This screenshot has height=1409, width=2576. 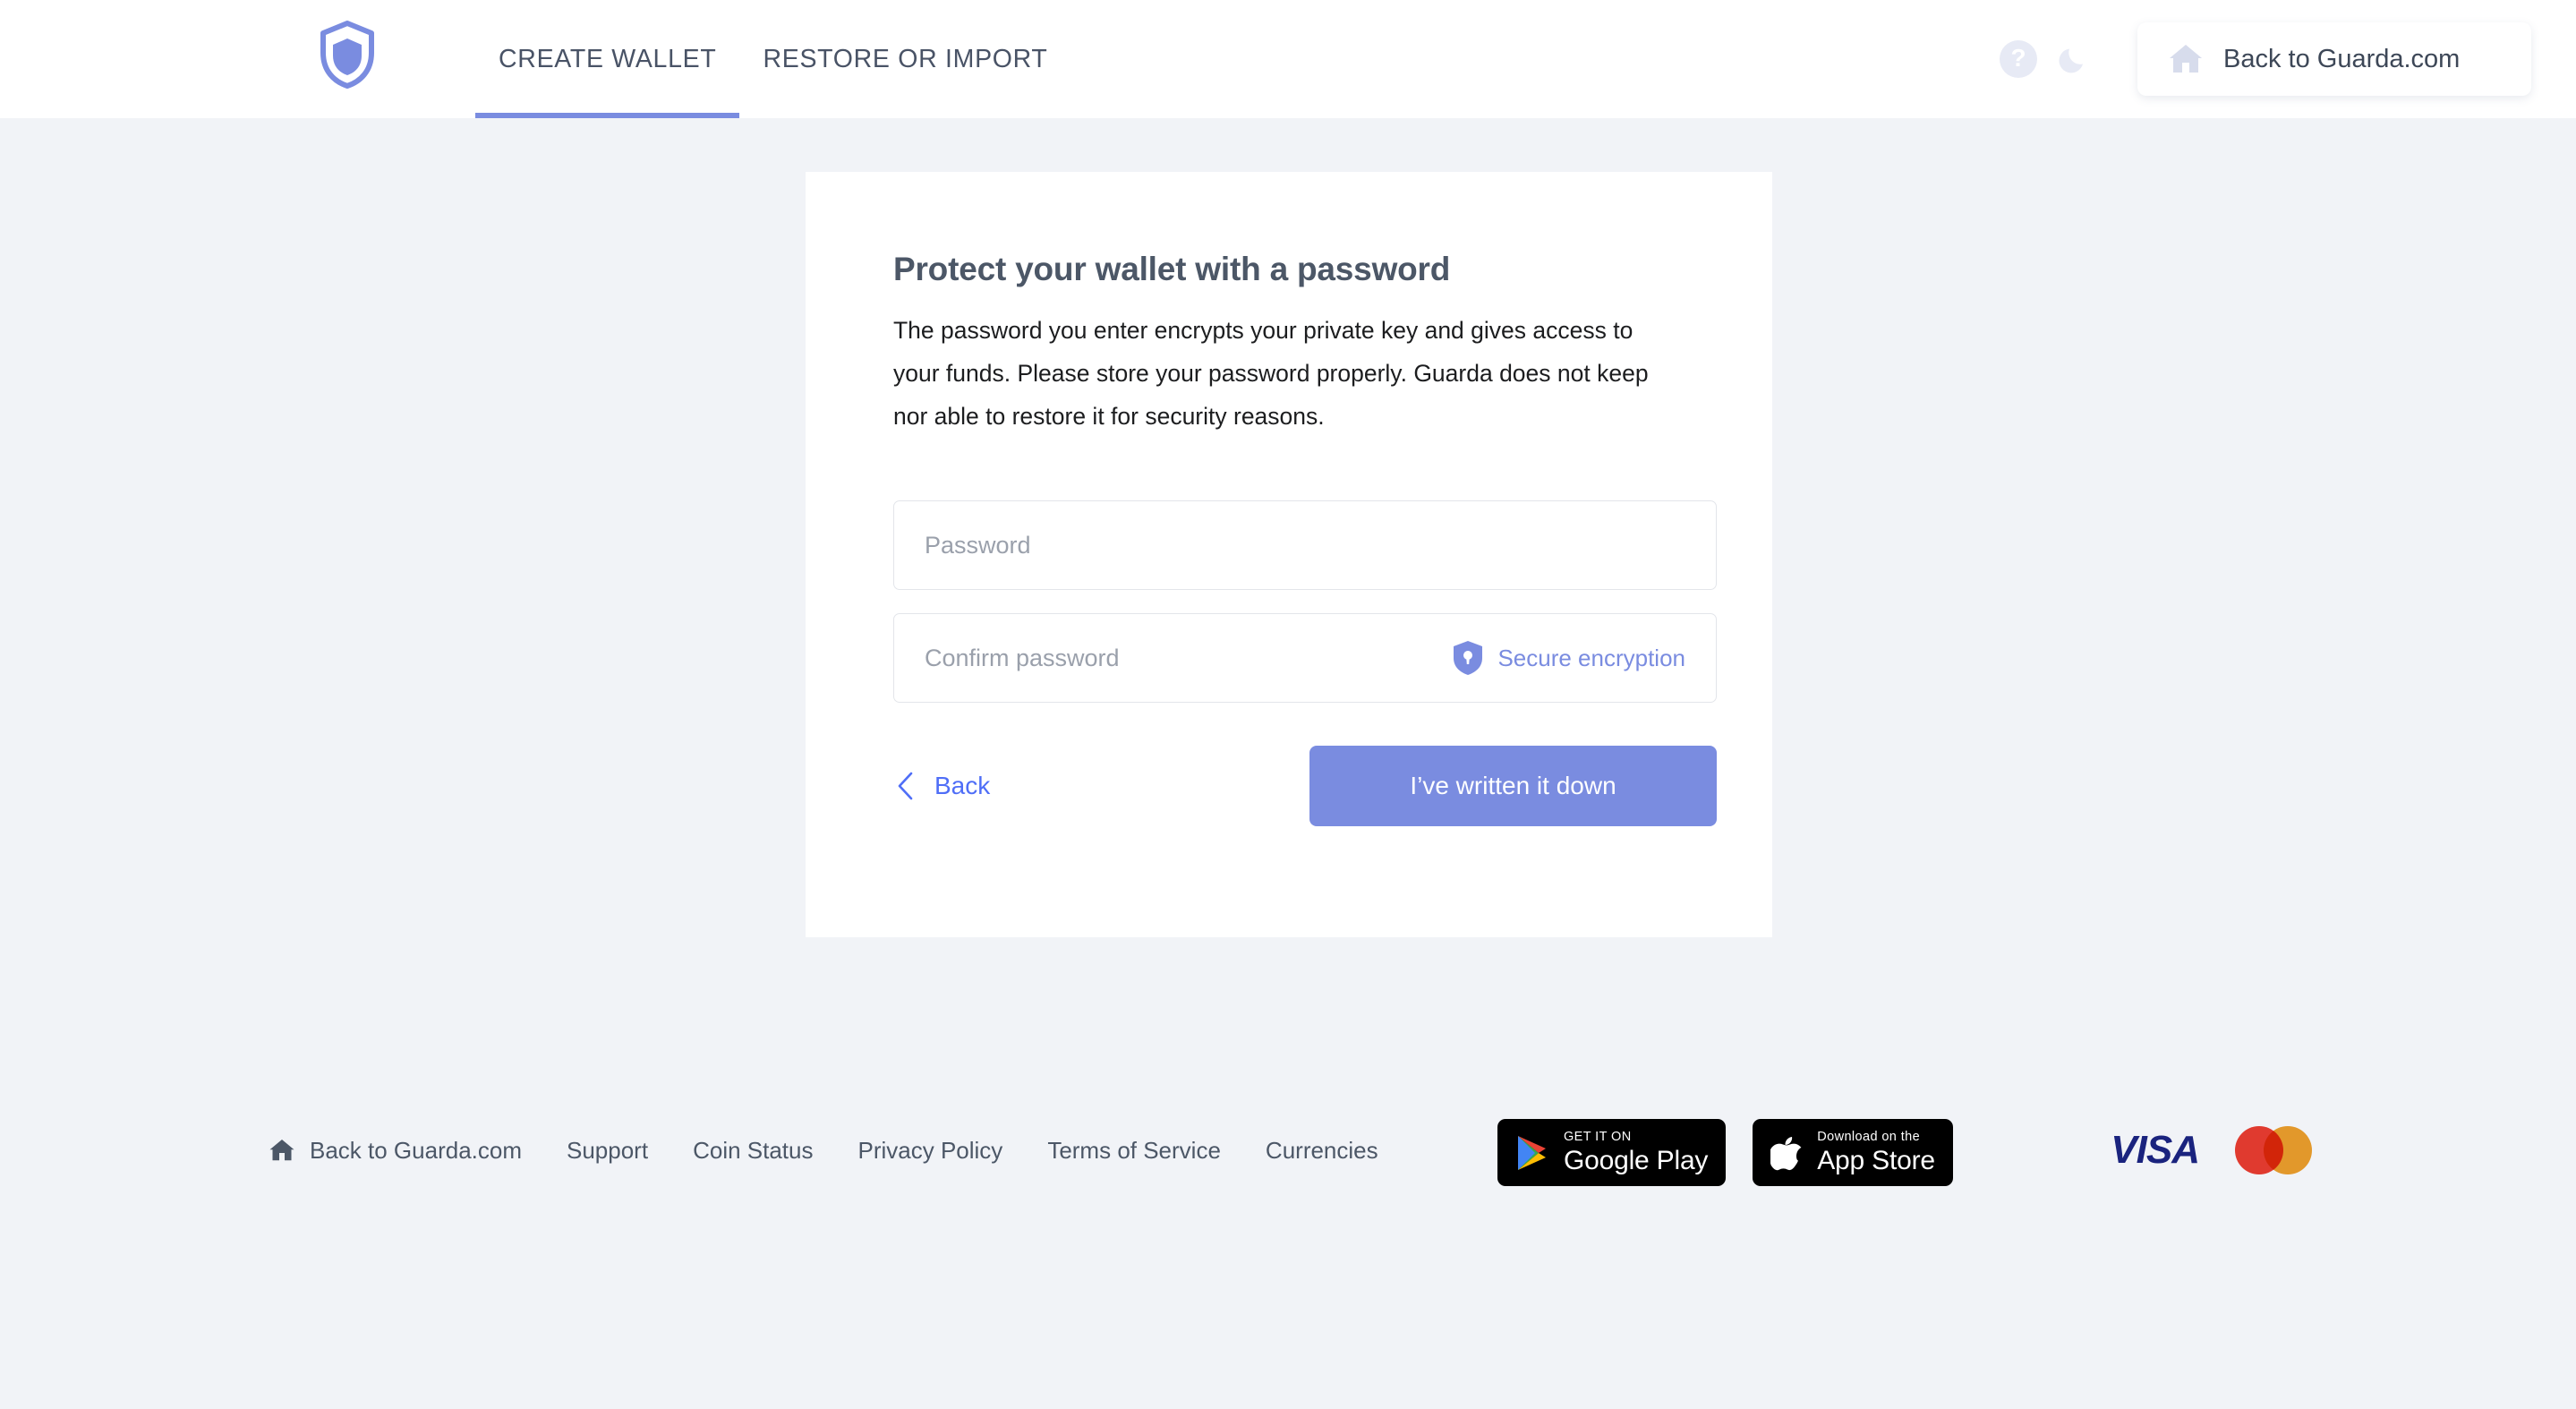 I want to click on secure-encryption-label: Secure encryption, so click(x=1591, y=657).